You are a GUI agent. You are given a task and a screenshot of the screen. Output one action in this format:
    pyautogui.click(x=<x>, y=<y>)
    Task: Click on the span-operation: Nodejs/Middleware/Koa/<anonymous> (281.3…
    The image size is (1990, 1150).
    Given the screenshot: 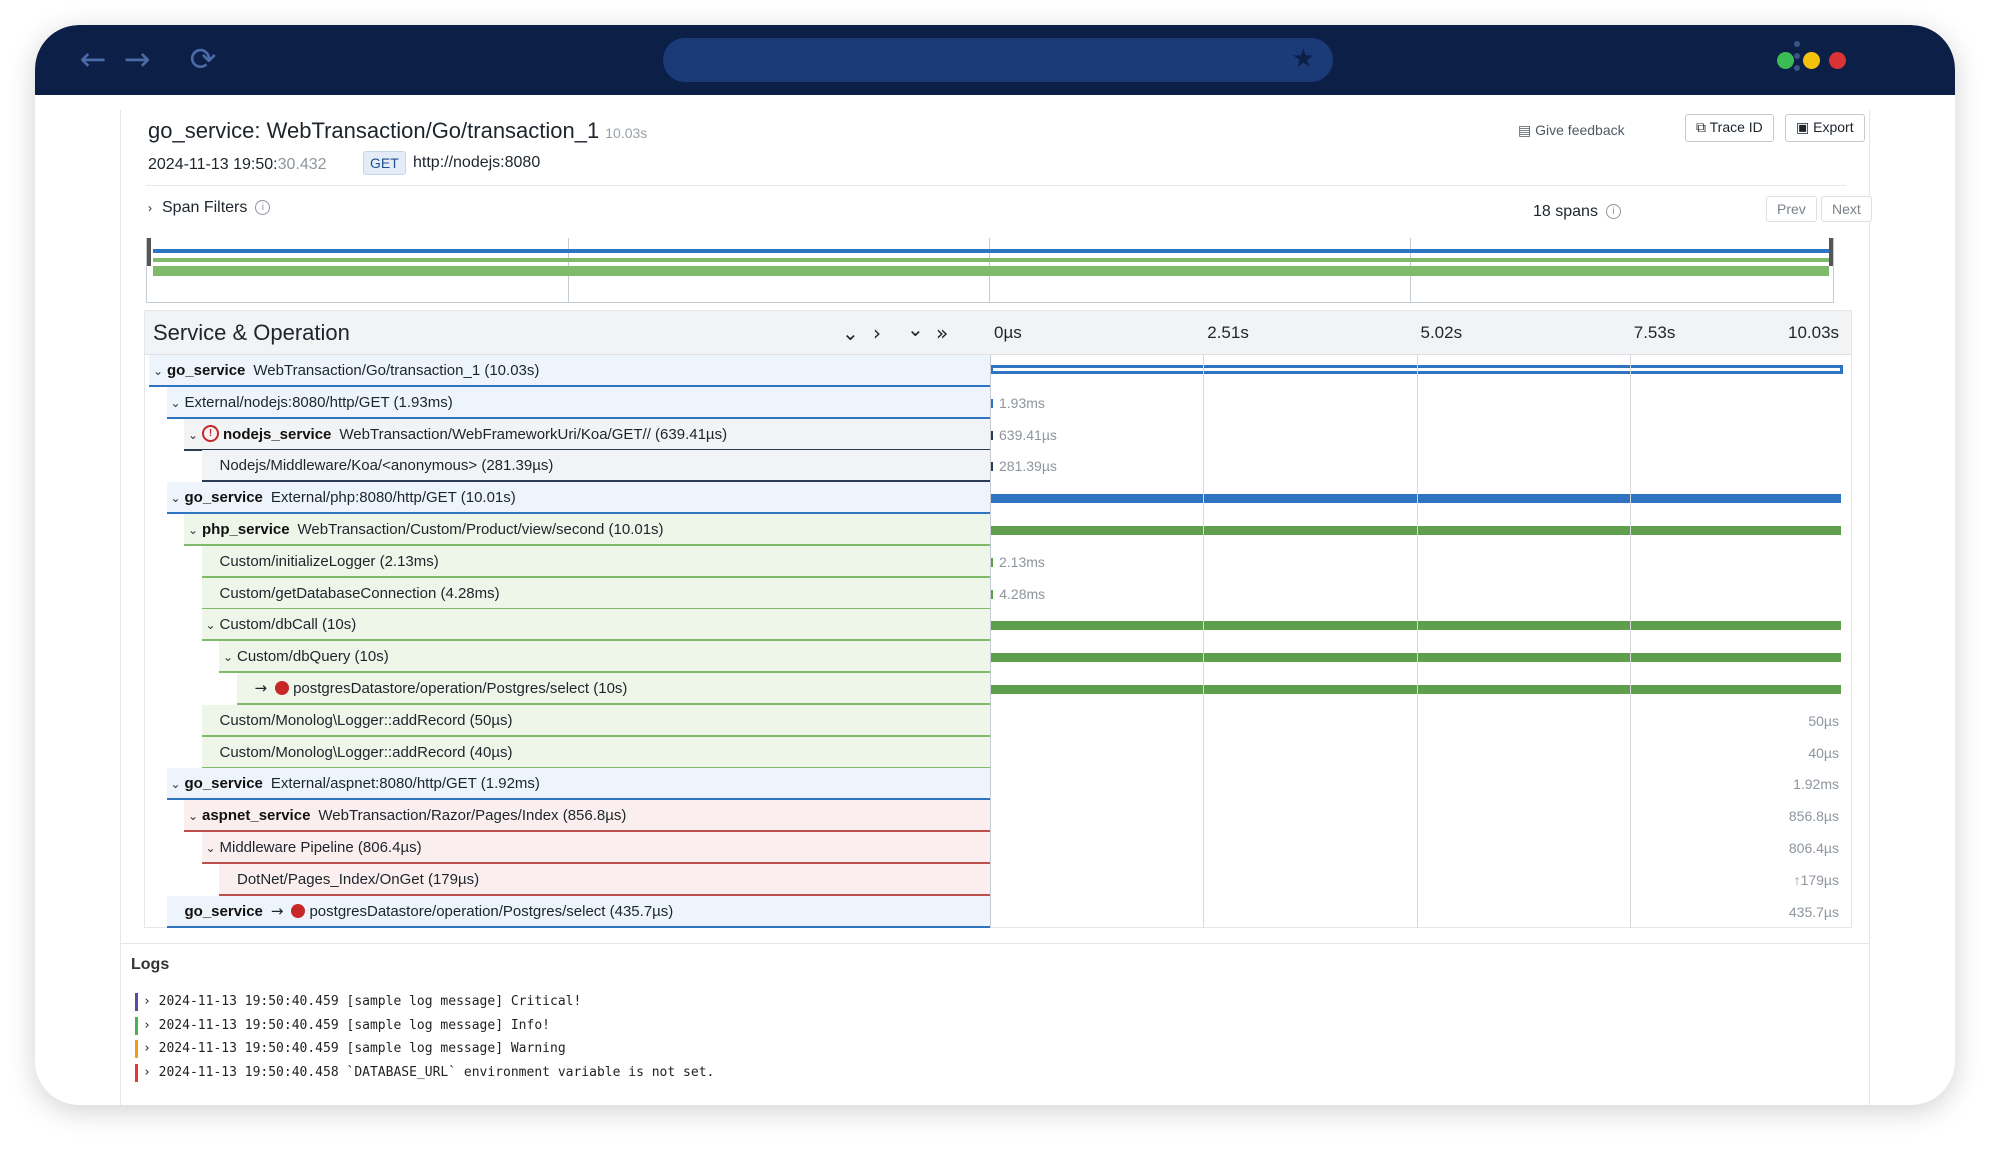 What is the action you would take?
    pyautogui.click(x=386, y=466)
    